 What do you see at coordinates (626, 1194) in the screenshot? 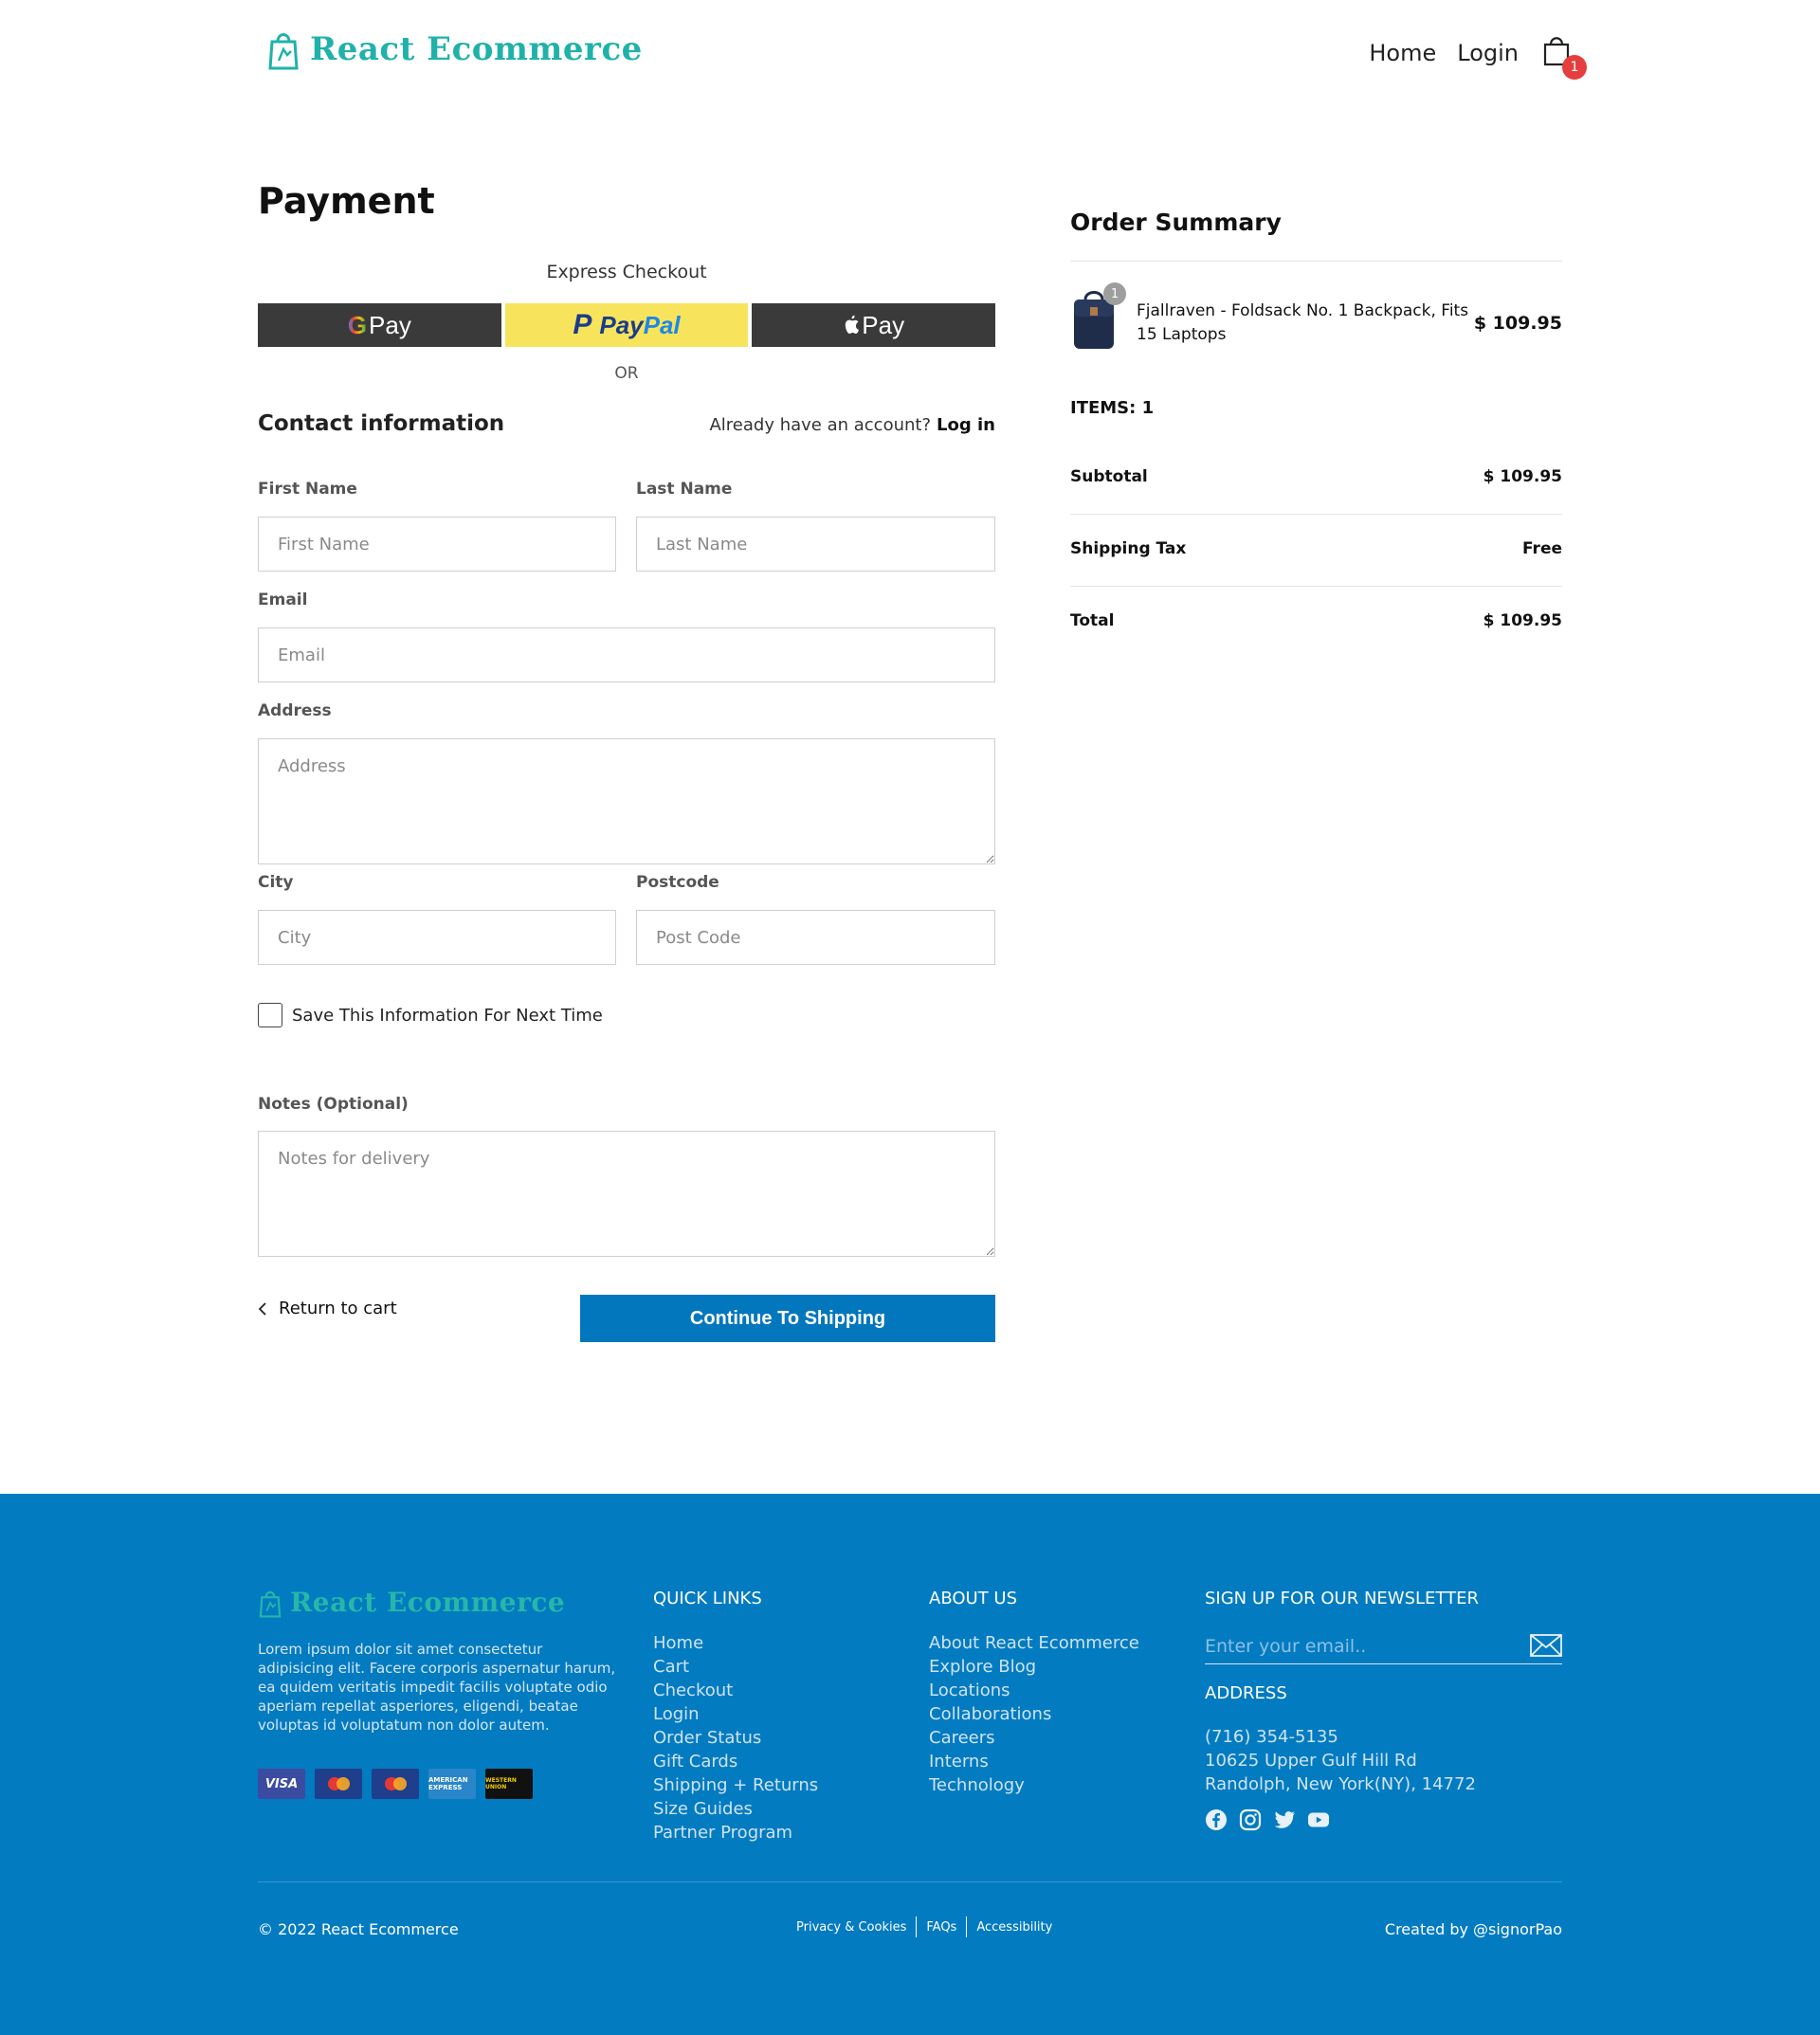
I see `notes-textarea` at bounding box center [626, 1194].